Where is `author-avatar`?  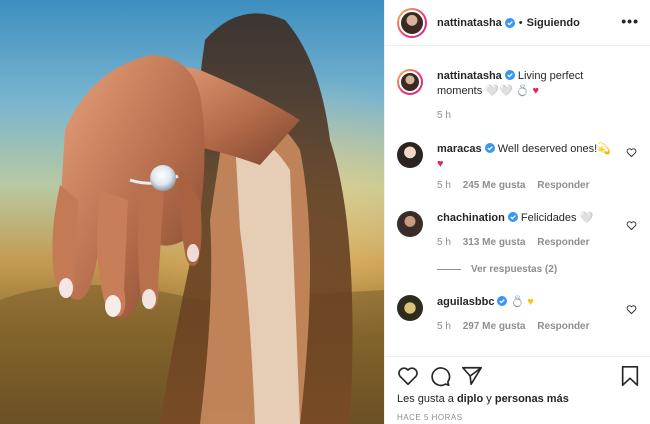 author-avatar is located at coordinates (412, 22).